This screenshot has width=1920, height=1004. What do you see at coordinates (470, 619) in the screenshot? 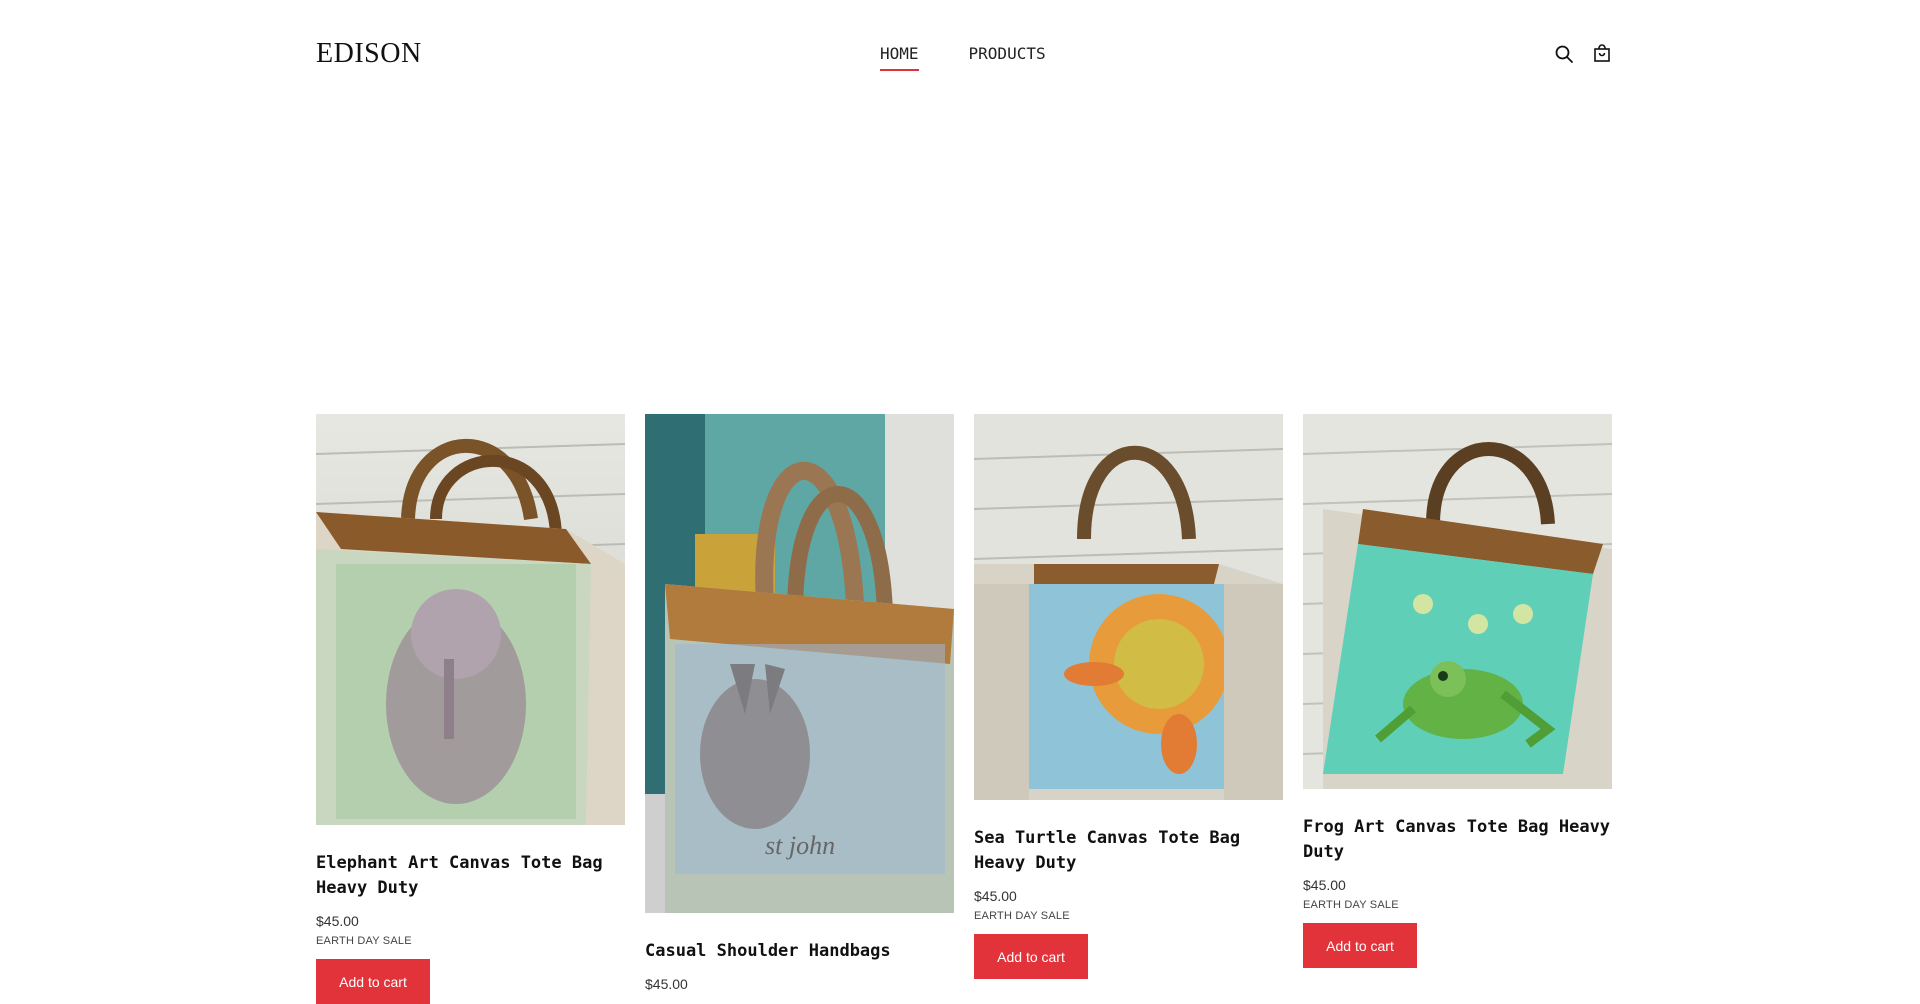
I see `product-image-elephant-tote` at bounding box center [470, 619].